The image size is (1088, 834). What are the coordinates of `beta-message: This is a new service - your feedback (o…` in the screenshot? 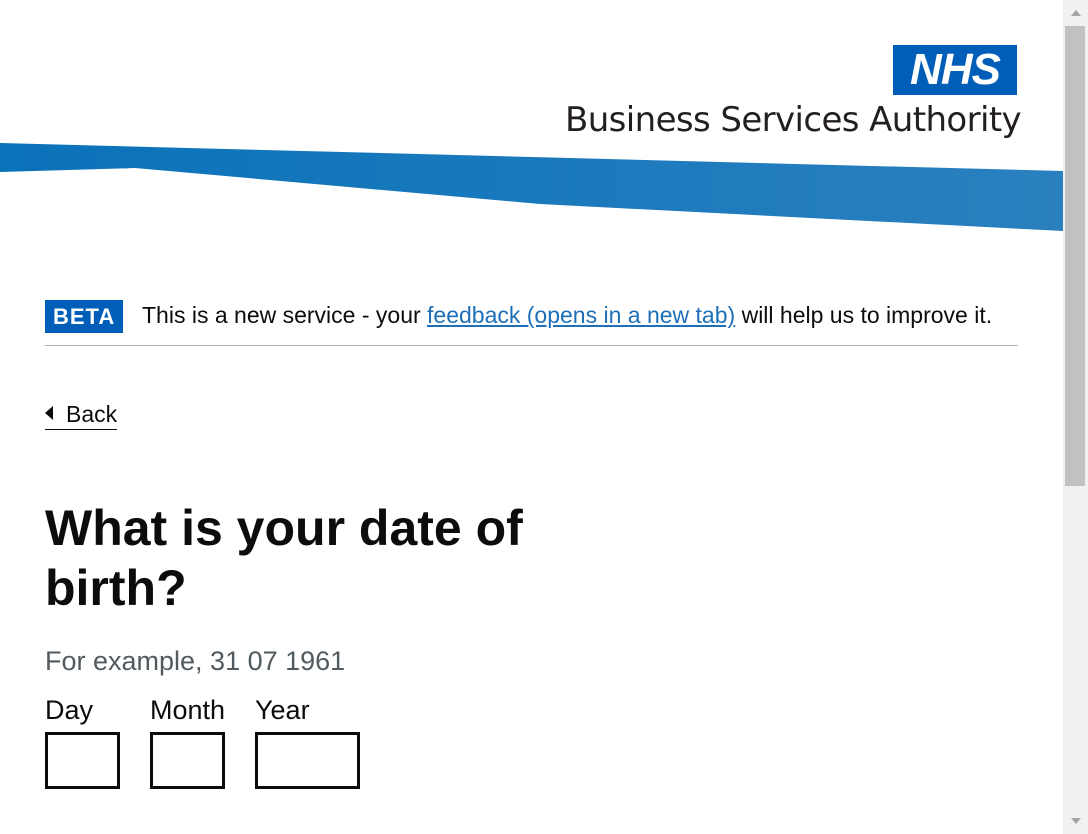 It's located at (580, 315).